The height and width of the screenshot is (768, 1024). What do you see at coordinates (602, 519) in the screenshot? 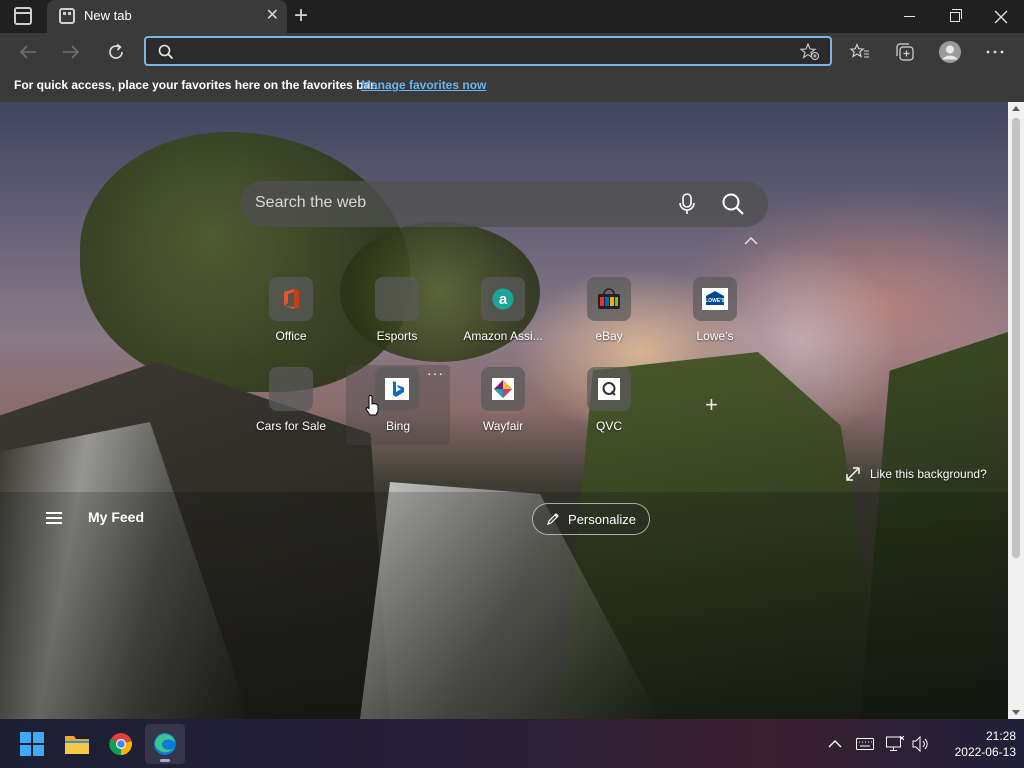
I see `personalize-label: Personalize` at bounding box center [602, 519].